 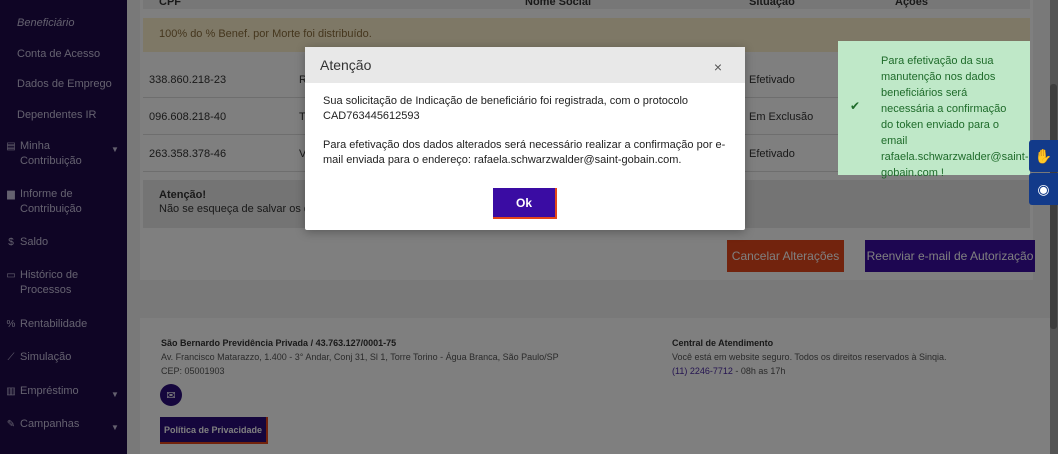 I want to click on check-icon: ✔, so click(x=855, y=106).